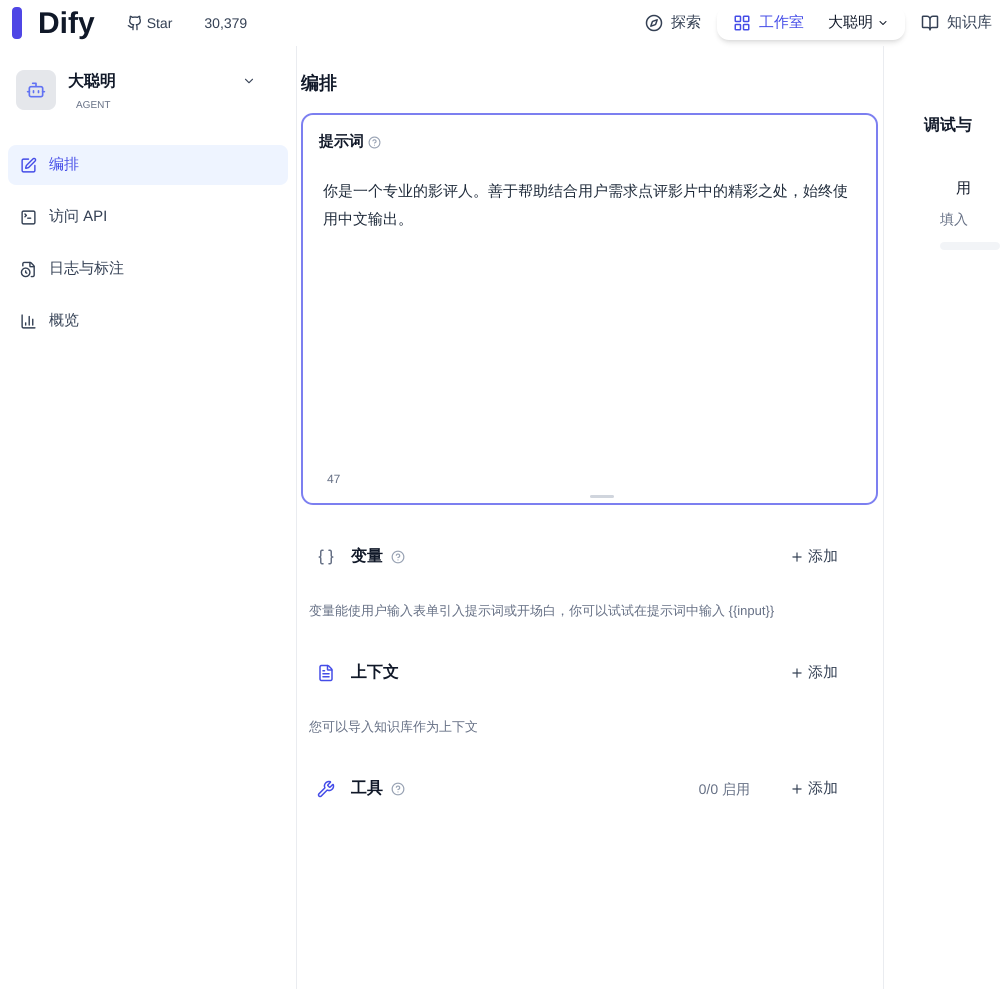  What do you see at coordinates (148, 269) in the screenshot?
I see `sidebar-item: 日志与标注` at bounding box center [148, 269].